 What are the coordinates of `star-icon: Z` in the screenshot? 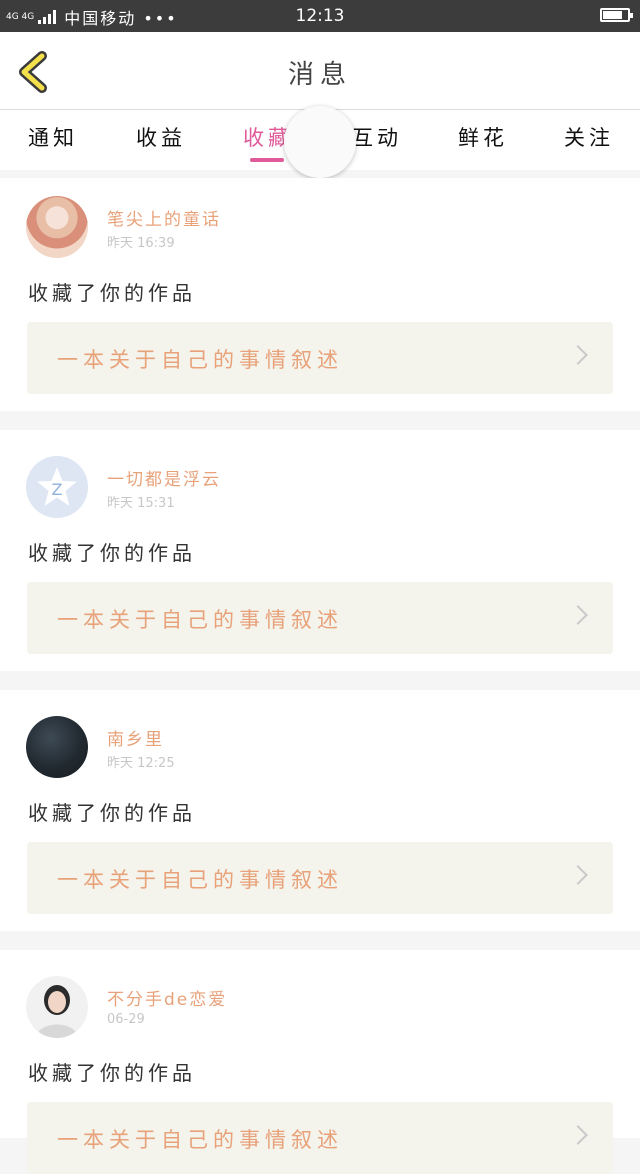 It's located at (57, 486).